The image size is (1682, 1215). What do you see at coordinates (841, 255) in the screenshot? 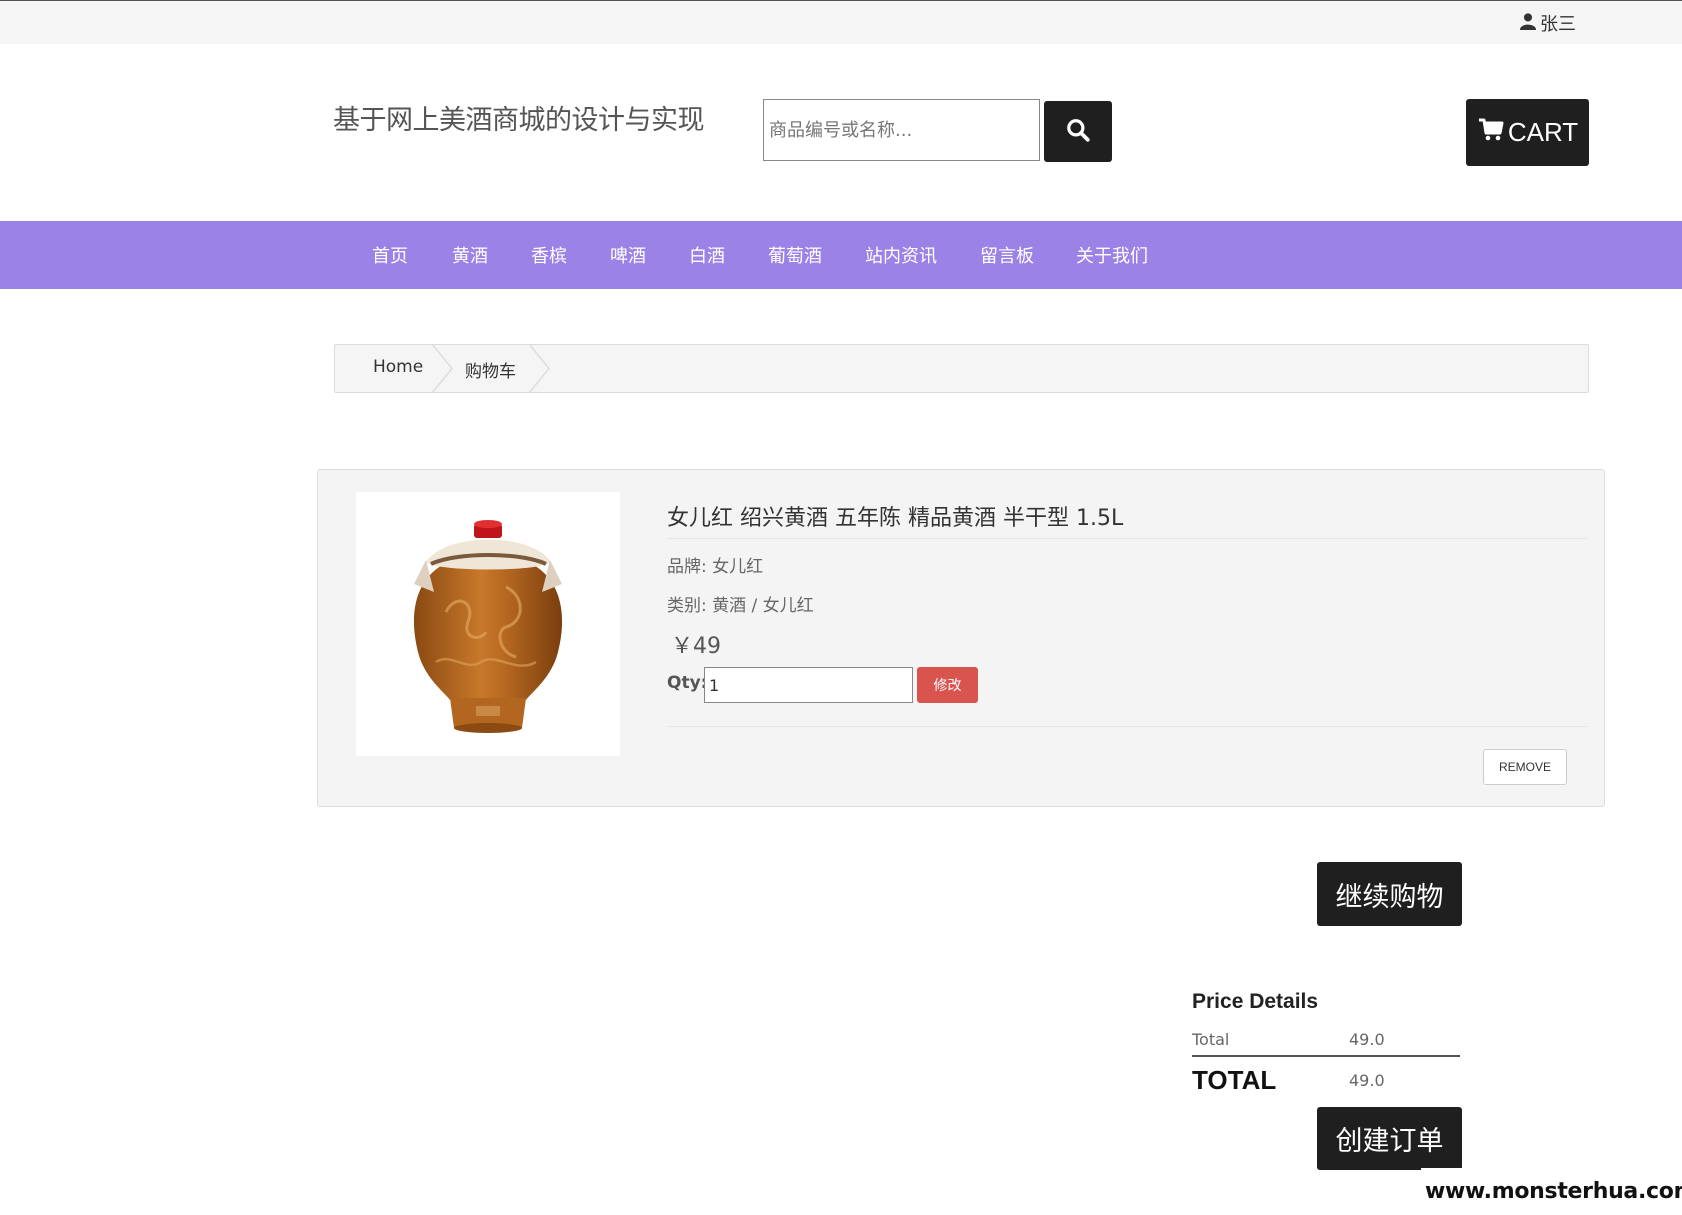
I see `main-nav: 首页 黄酒 香槟 啤酒 白酒 葡萄酒 站内资讯 留言板 关于我们` at bounding box center [841, 255].